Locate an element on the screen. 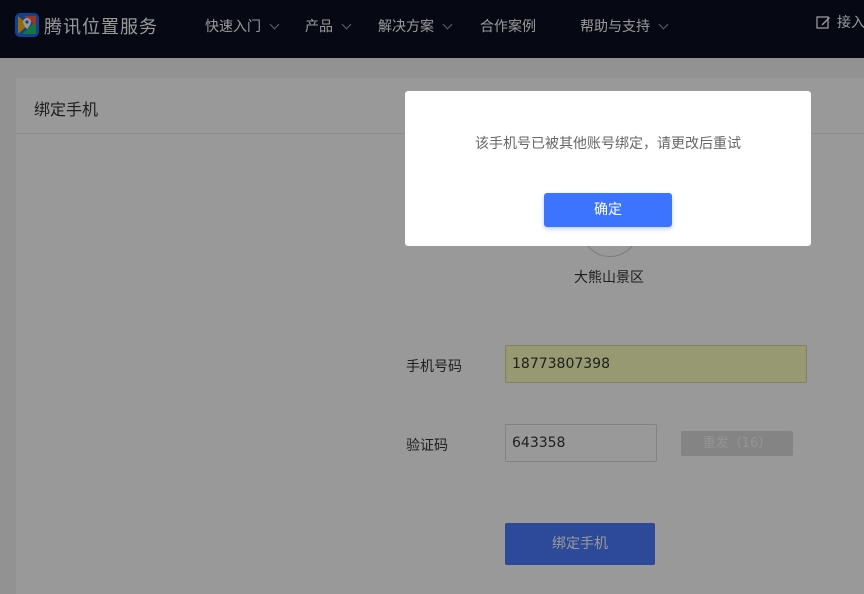 The image size is (864, 594). dialog-message: 该手机号已被其他账号绑定，请更改后重试 is located at coordinates (608, 144).